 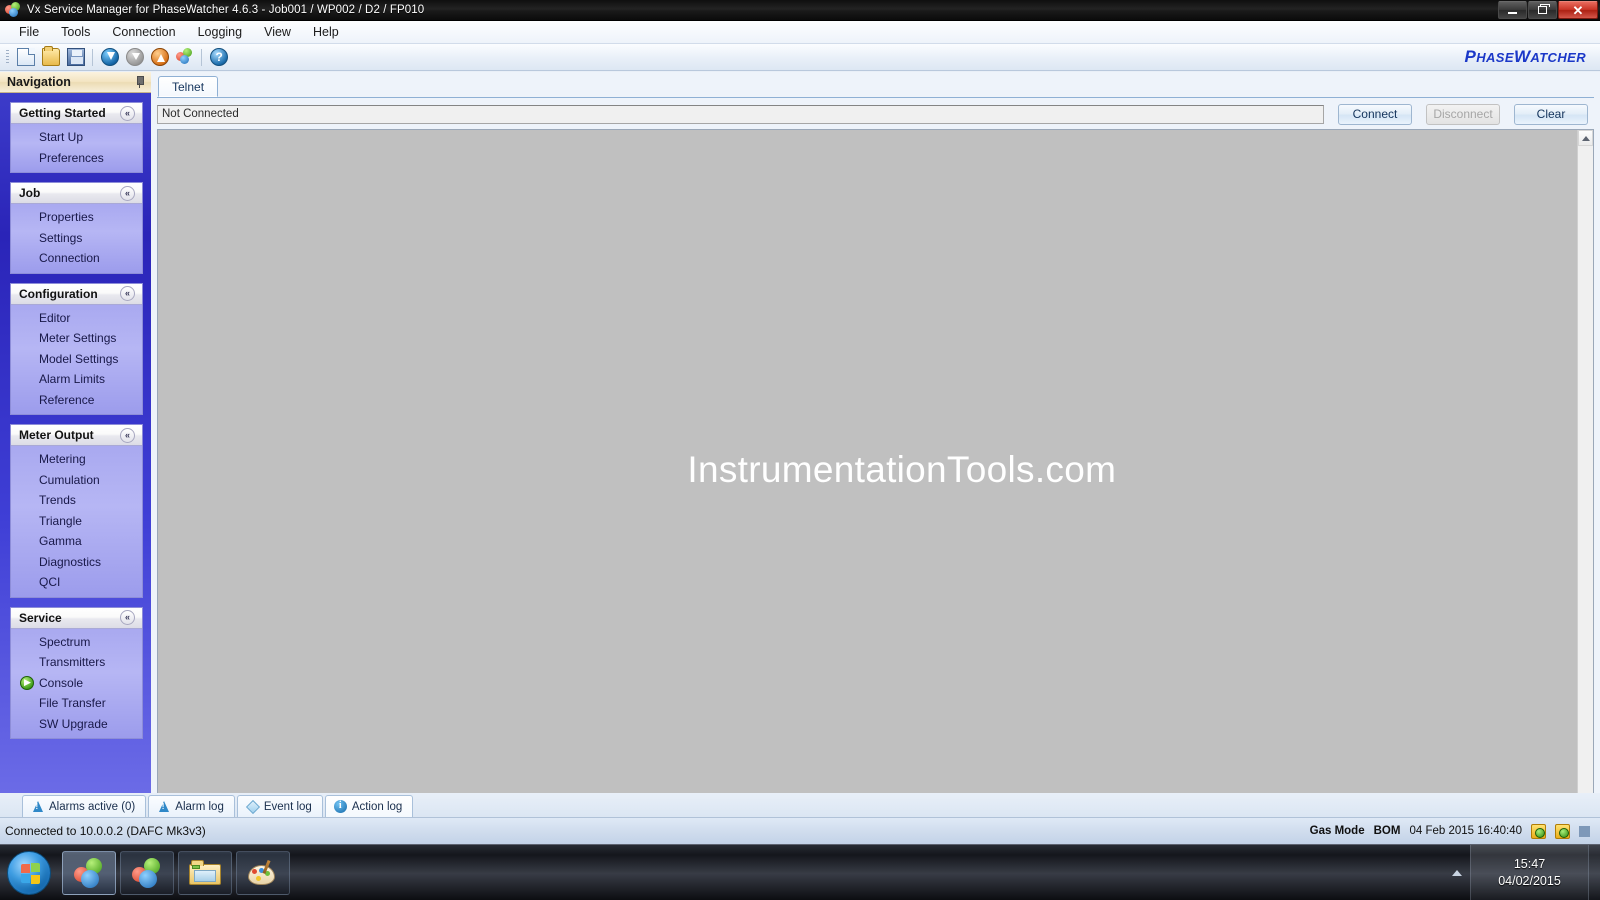 I want to click on sidebar-item-console: ▶ Console, so click(x=76, y=683).